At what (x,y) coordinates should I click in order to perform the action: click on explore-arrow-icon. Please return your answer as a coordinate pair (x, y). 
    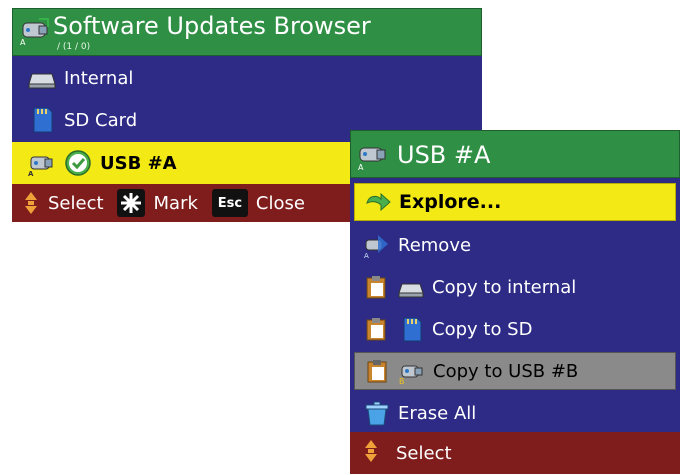
    Looking at the image, I should click on (378, 202).